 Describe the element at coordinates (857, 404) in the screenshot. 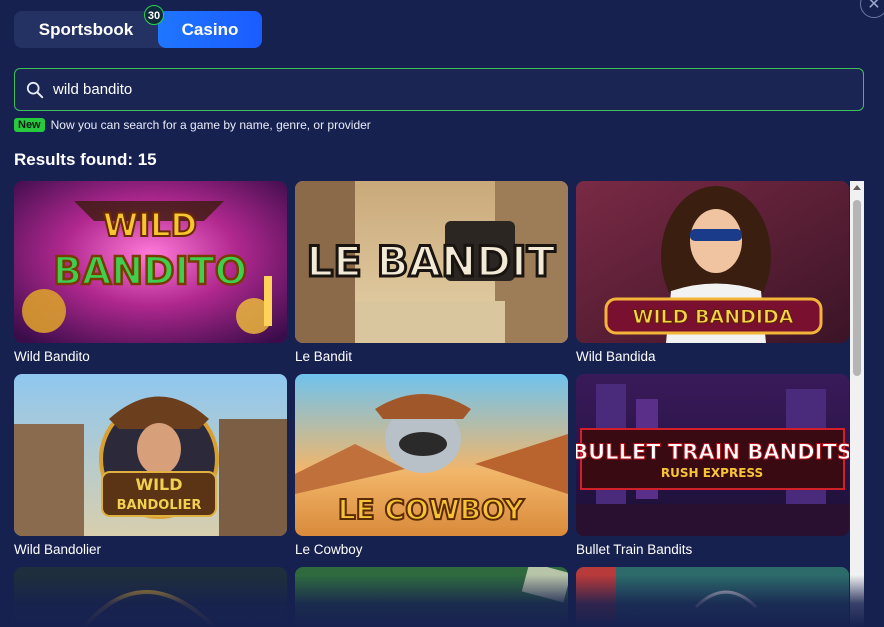

I see `results-scrollbar` at that location.